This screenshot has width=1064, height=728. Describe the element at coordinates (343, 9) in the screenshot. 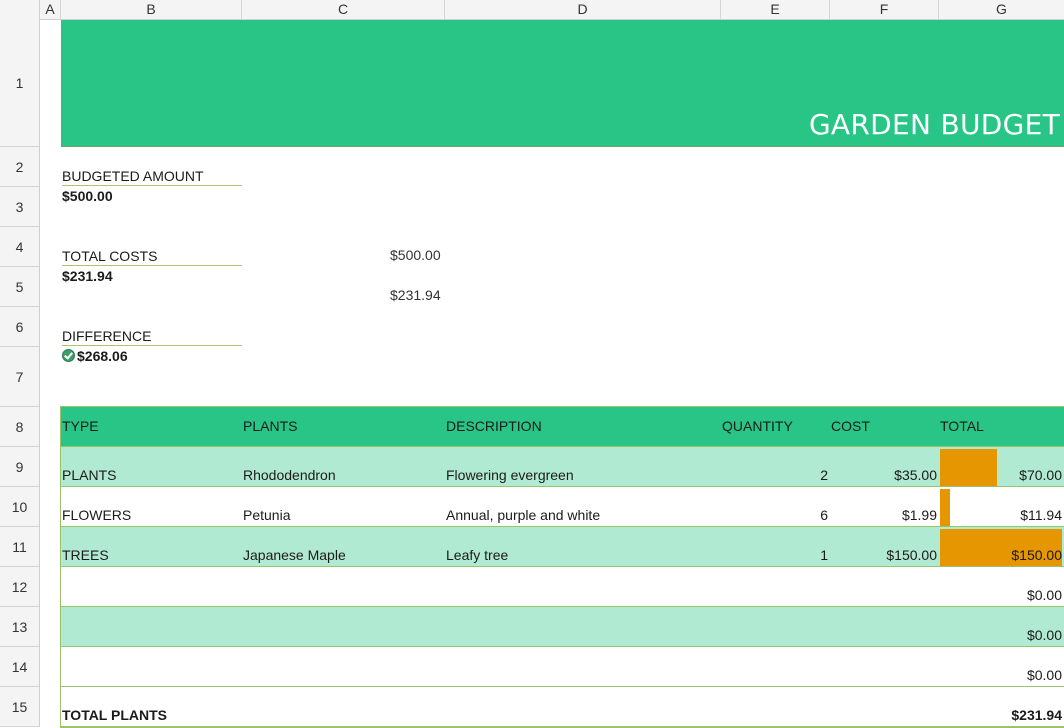

I see `column-header-c: C` at that location.